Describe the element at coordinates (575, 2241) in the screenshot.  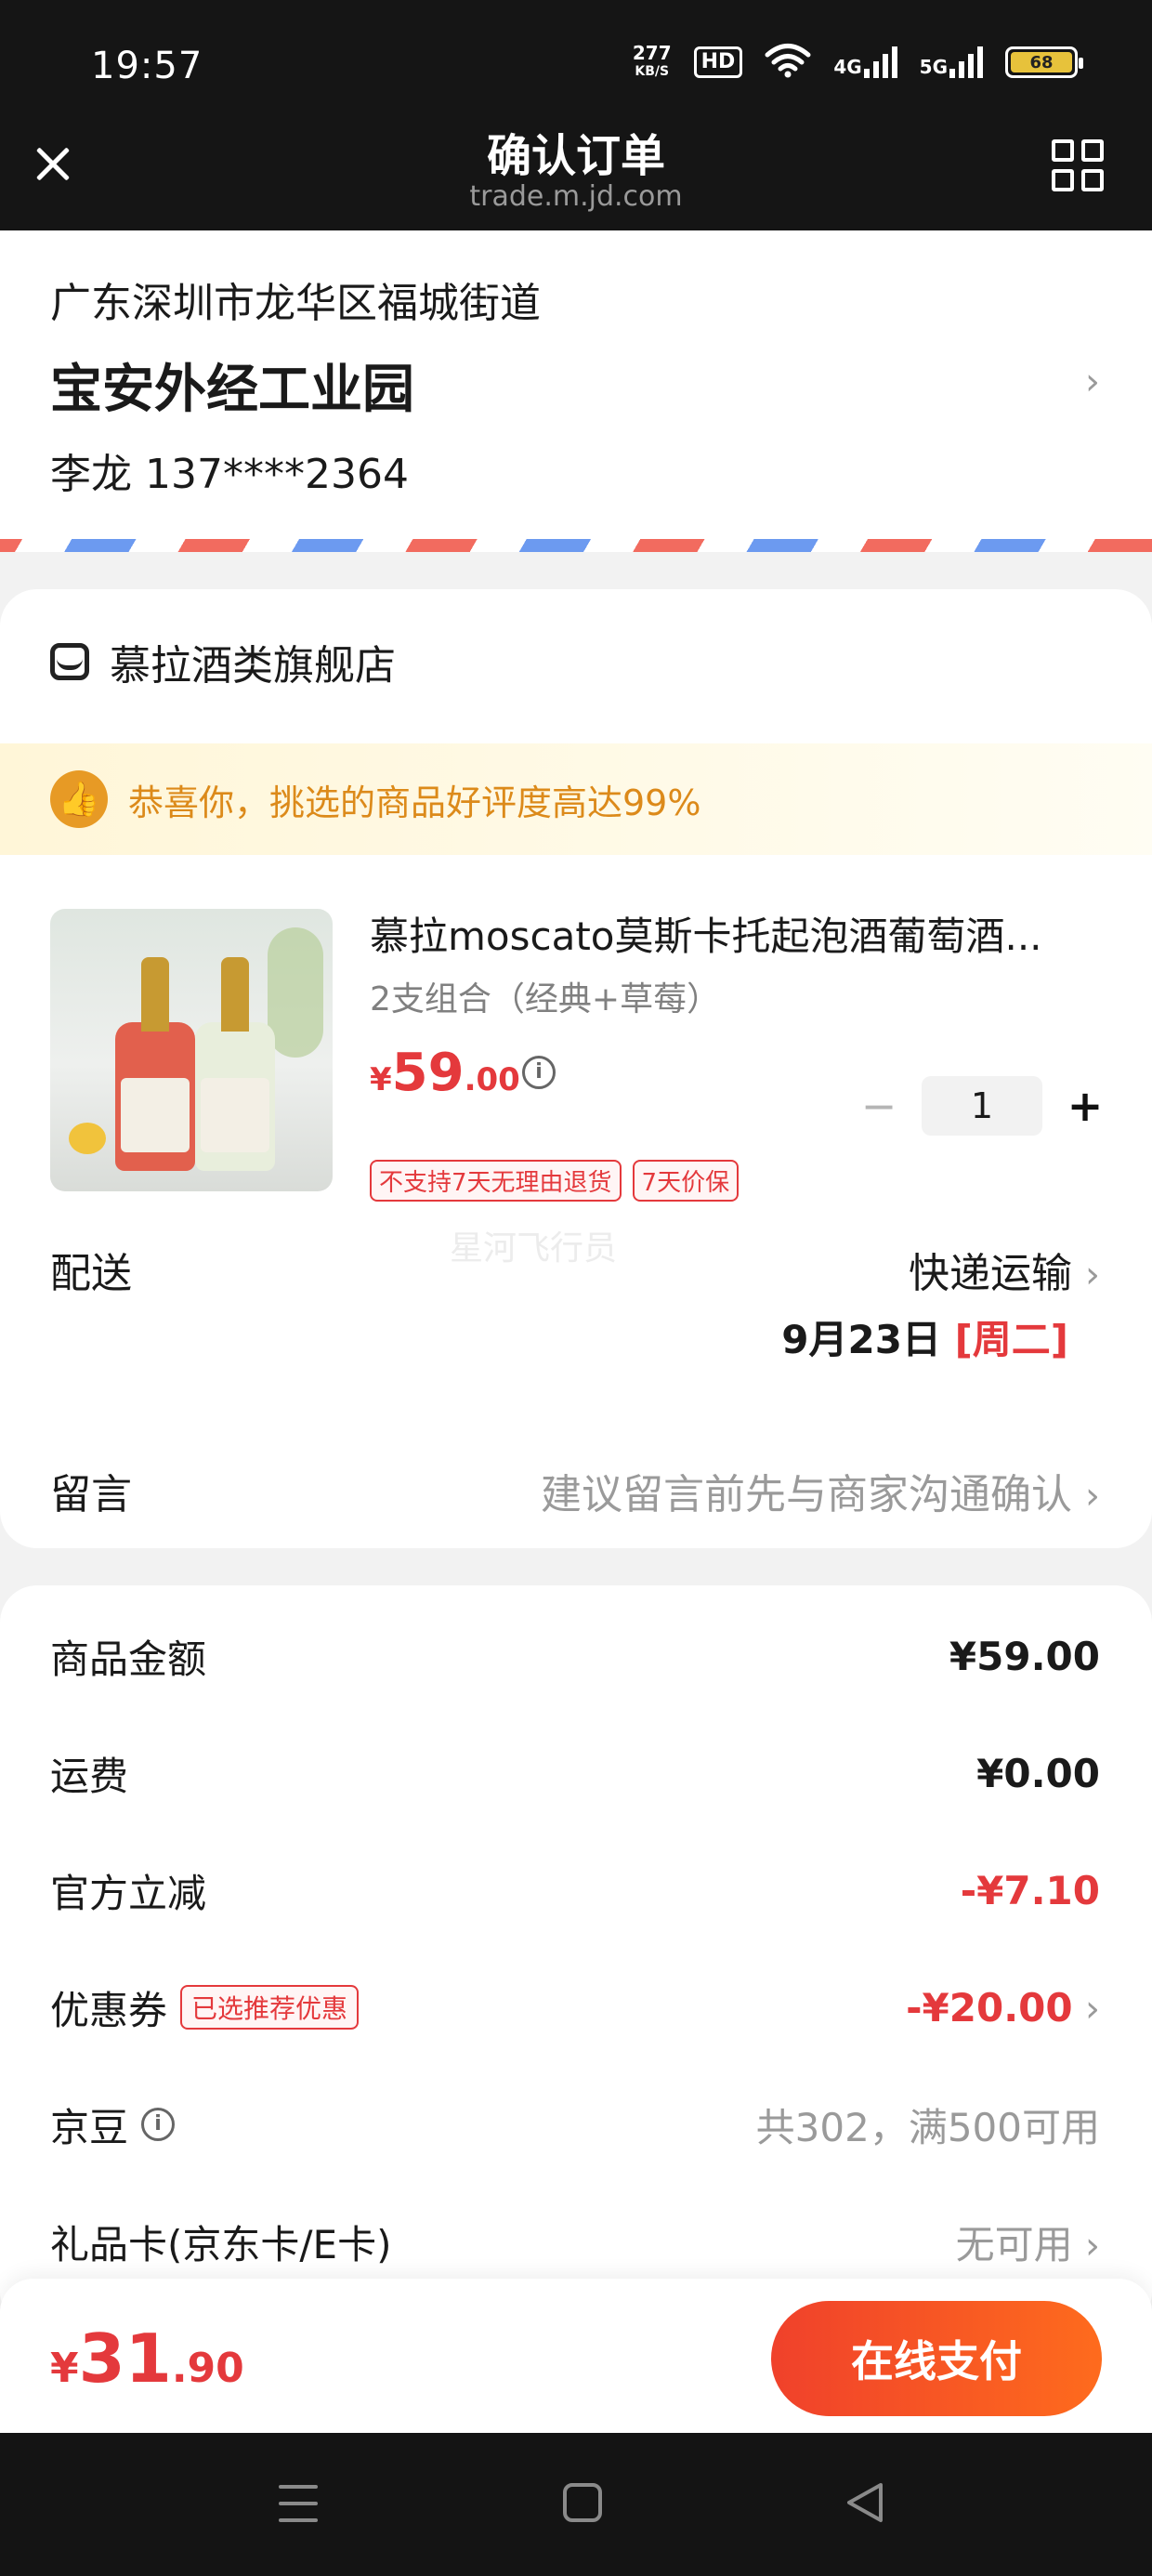
I see `giftcard-row: 礼品卡(京东卡/E卡) 无可用 ›` at that location.